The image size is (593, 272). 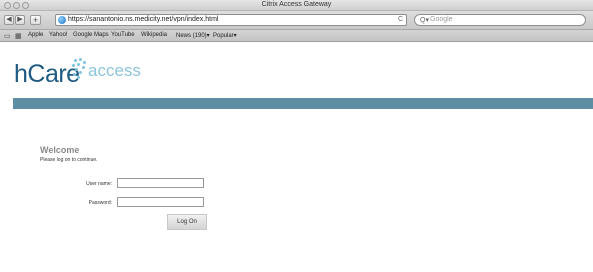 What do you see at coordinates (18, 36) in the screenshot?
I see `bookmarks-grid-icon: ▦` at bounding box center [18, 36].